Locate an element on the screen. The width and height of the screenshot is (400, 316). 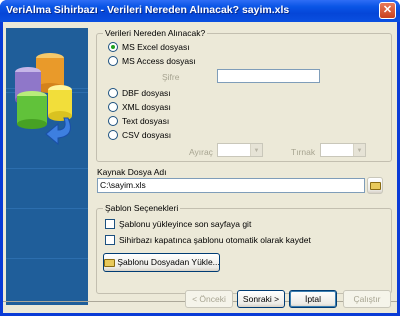
option-ms-excel: MS Excel dosyası is located at coordinates (168, 48).